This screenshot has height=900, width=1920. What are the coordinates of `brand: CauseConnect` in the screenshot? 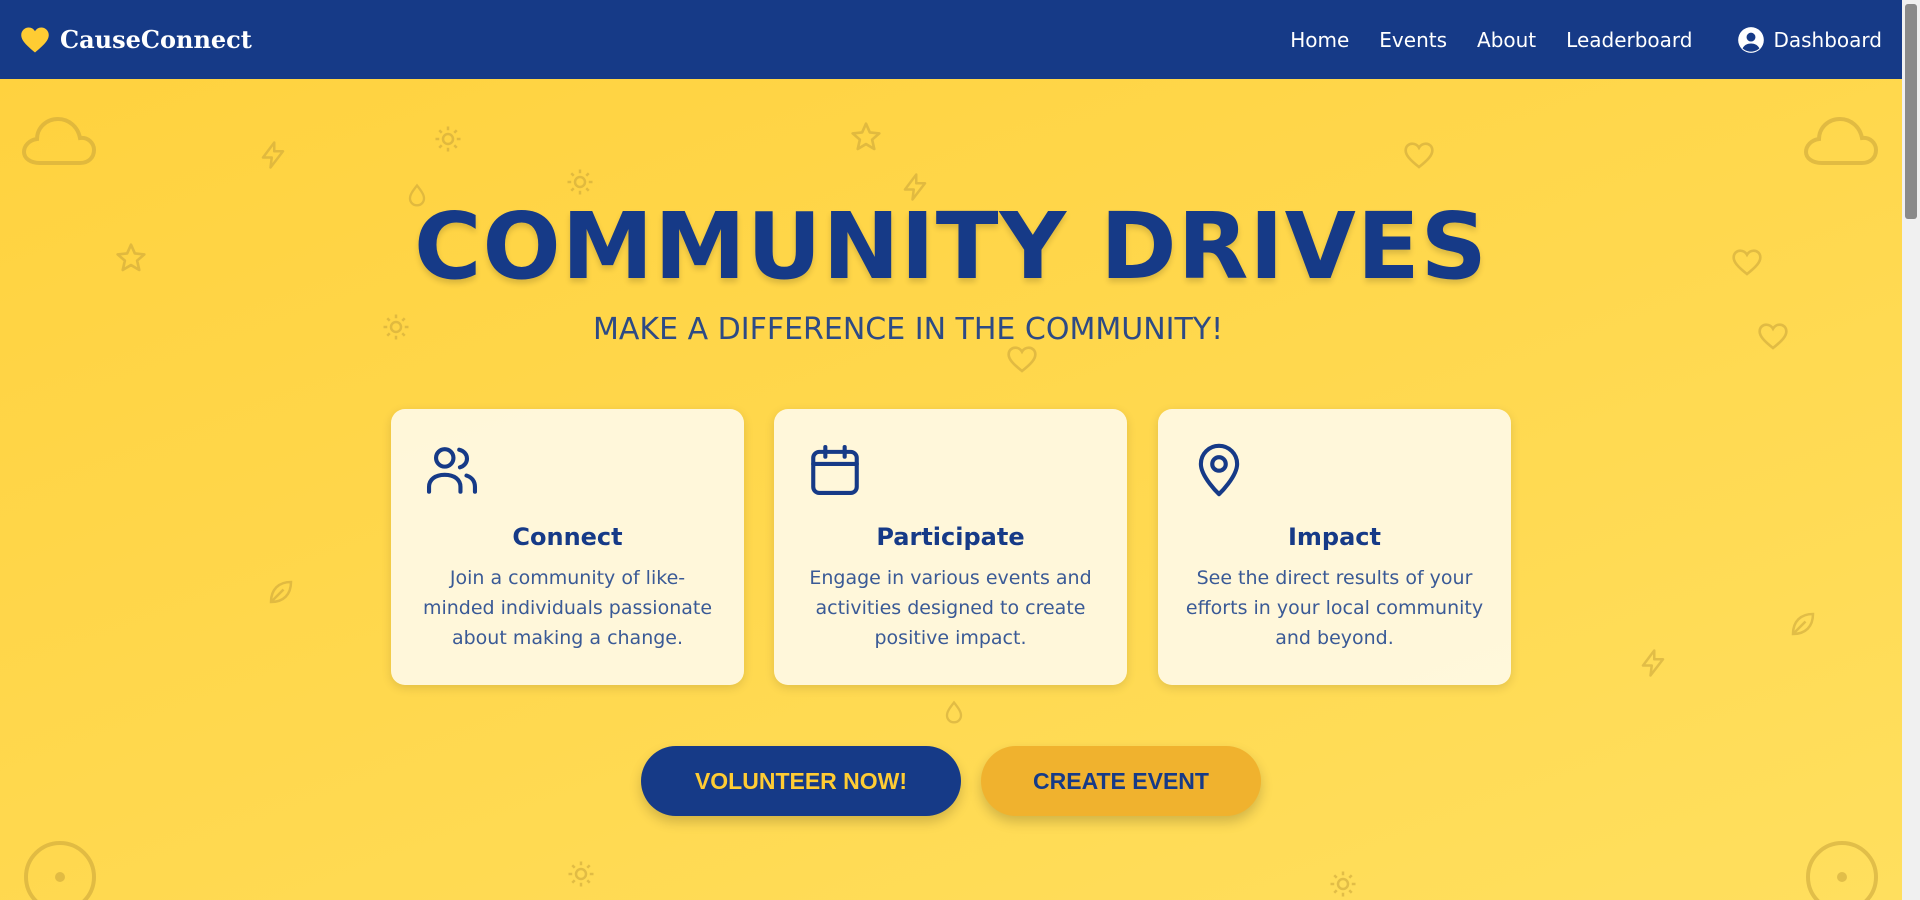 It's located at (136, 39).